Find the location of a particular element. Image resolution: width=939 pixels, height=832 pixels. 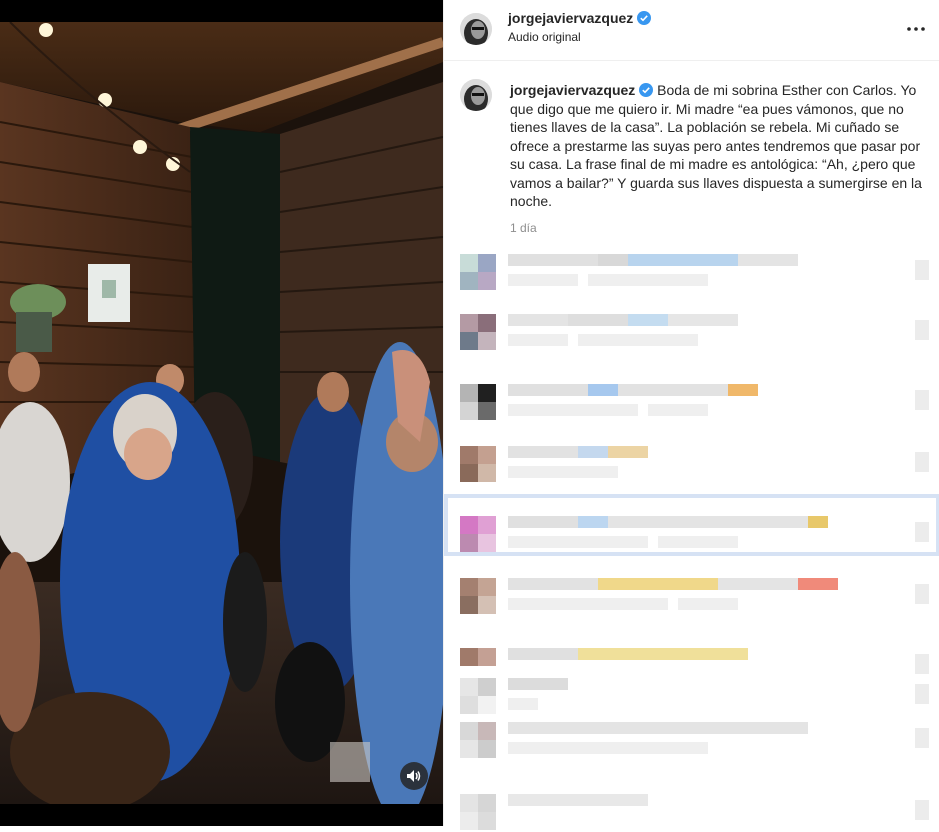

header-username-row: jorgejaviervazquez is located at coordinates (580, 19).